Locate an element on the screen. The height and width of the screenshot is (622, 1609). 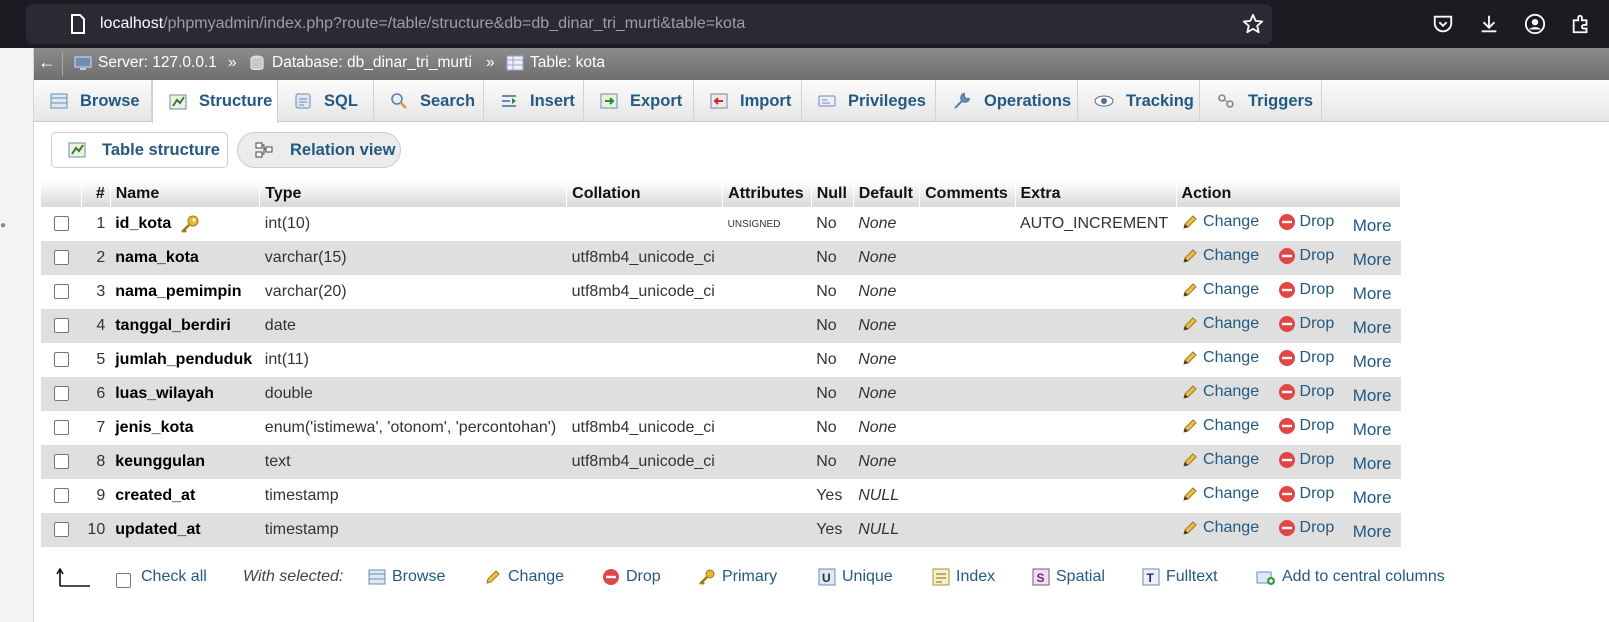
tab-operations: Operations is located at coordinates (1007, 101).